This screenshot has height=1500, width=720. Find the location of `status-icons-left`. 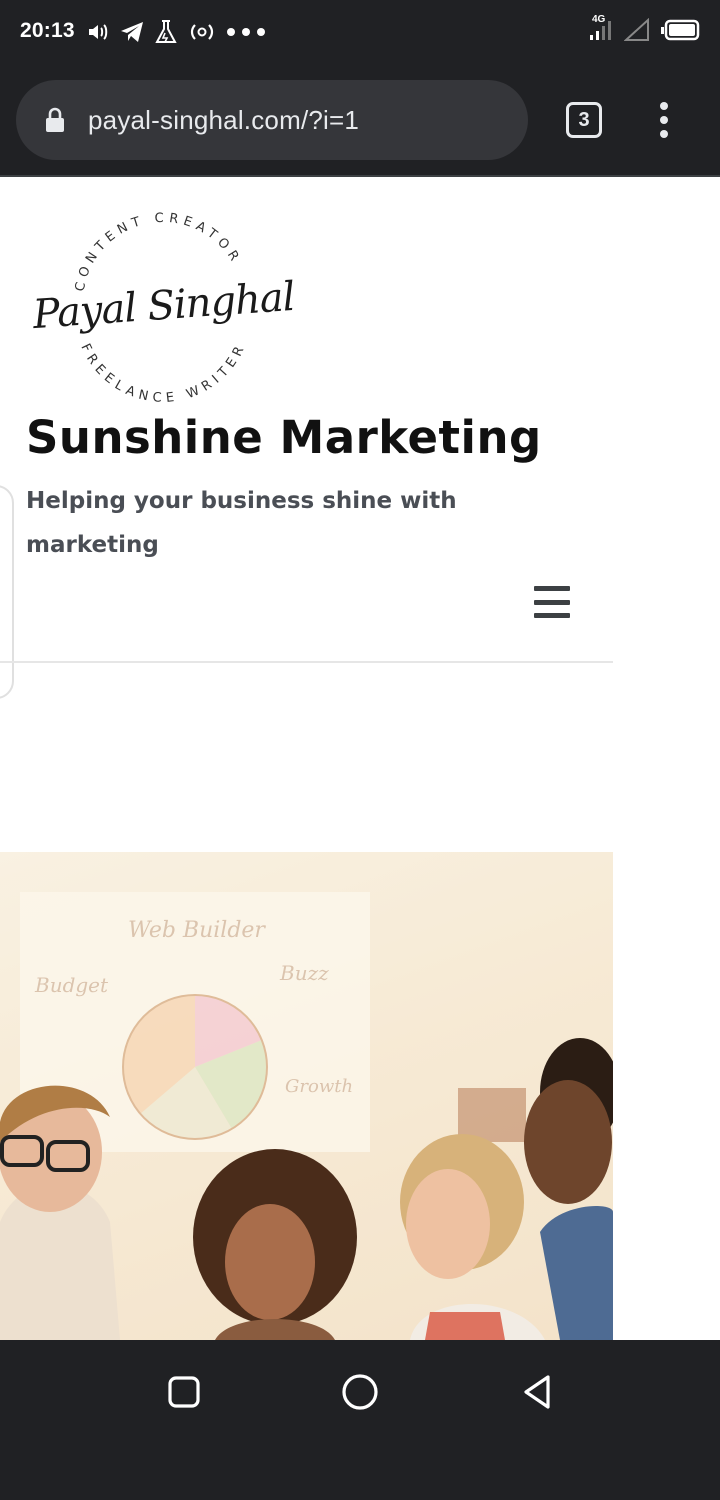

status-icons-left is located at coordinates (176, 32).